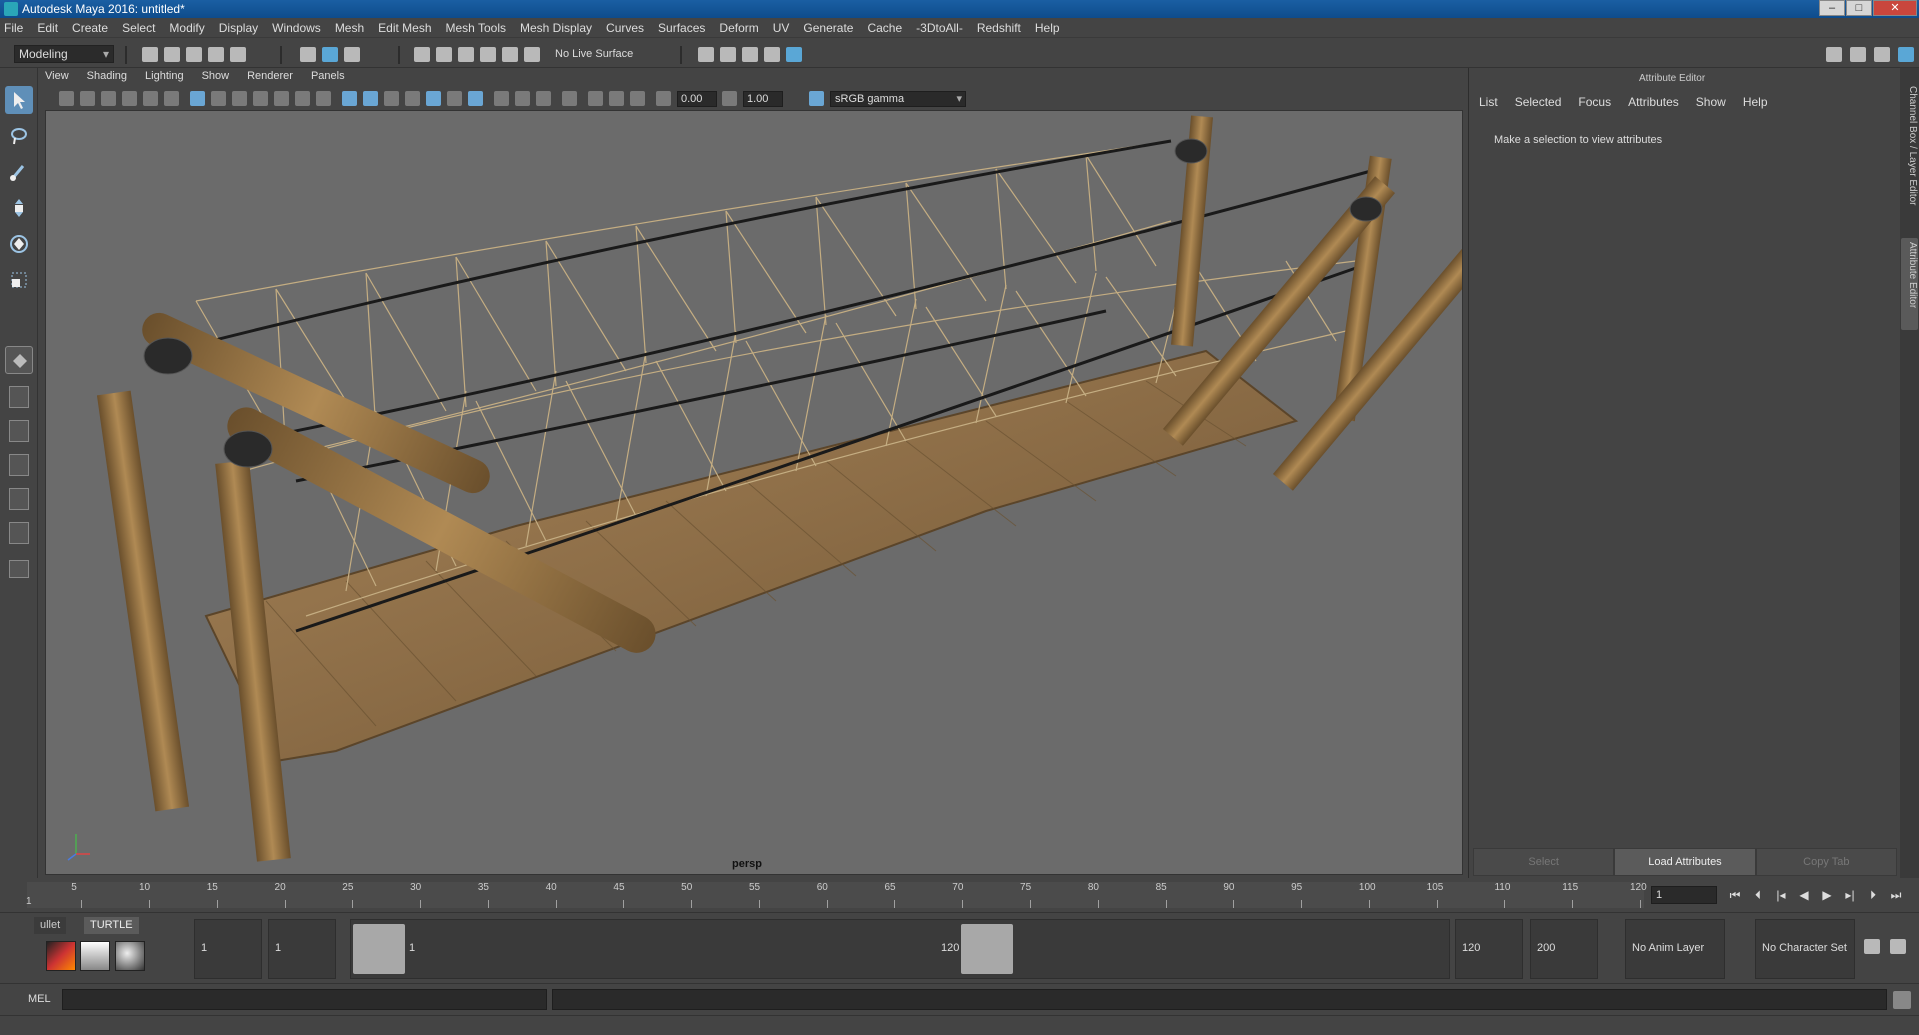 The width and height of the screenshot is (1919, 1035). I want to click on step-forward-icon: ⏵, so click(1873, 895).